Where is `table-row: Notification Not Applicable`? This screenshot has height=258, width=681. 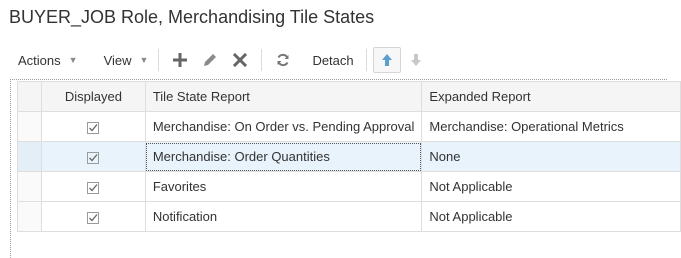
table-row: Notification Not Applicable is located at coordinates (349, 216).